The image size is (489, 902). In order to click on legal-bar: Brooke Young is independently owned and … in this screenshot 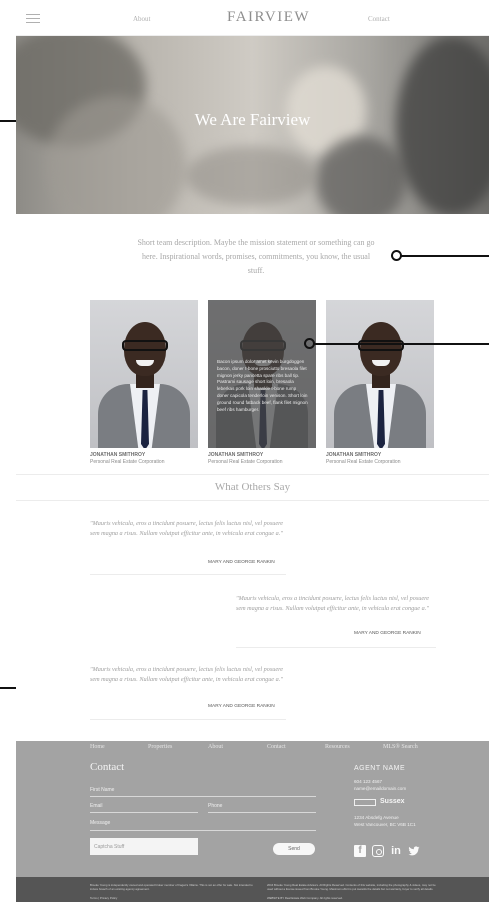, I will do `click(252, 889)`.